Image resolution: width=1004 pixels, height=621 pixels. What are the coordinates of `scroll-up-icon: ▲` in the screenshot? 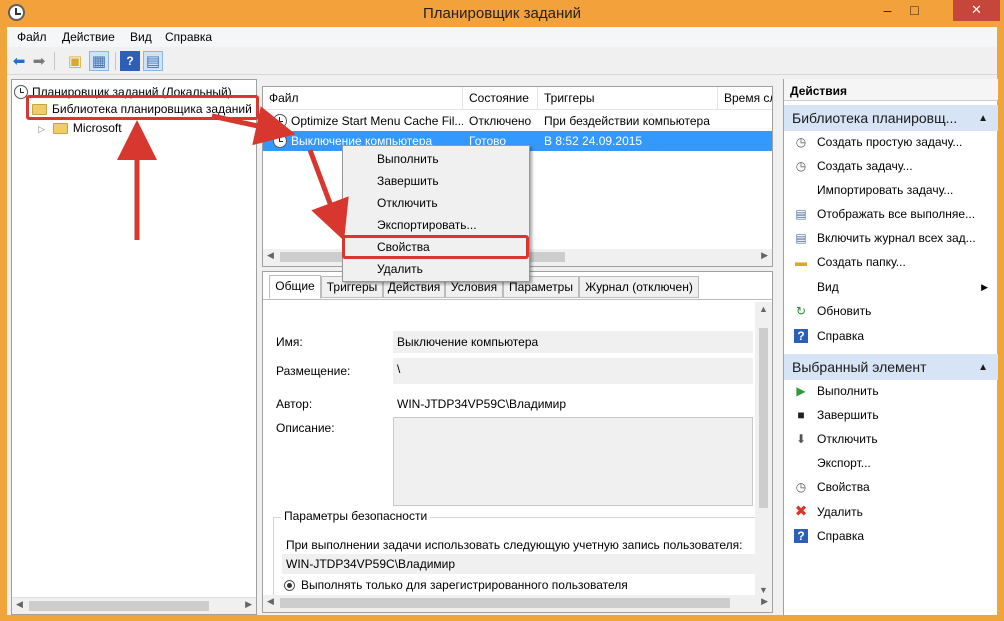 It's located at (763, 309).